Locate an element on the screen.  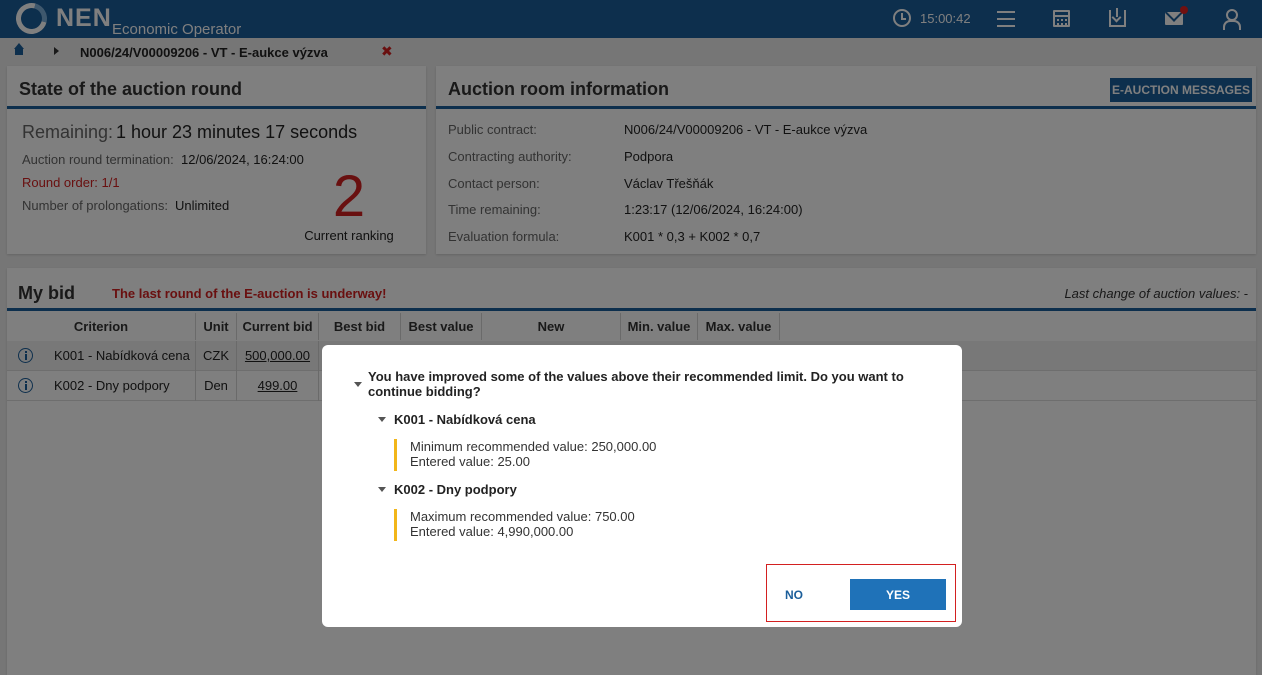
entered-value: Entered value: 4,990,000.00 is located at coordinates (492, 531).